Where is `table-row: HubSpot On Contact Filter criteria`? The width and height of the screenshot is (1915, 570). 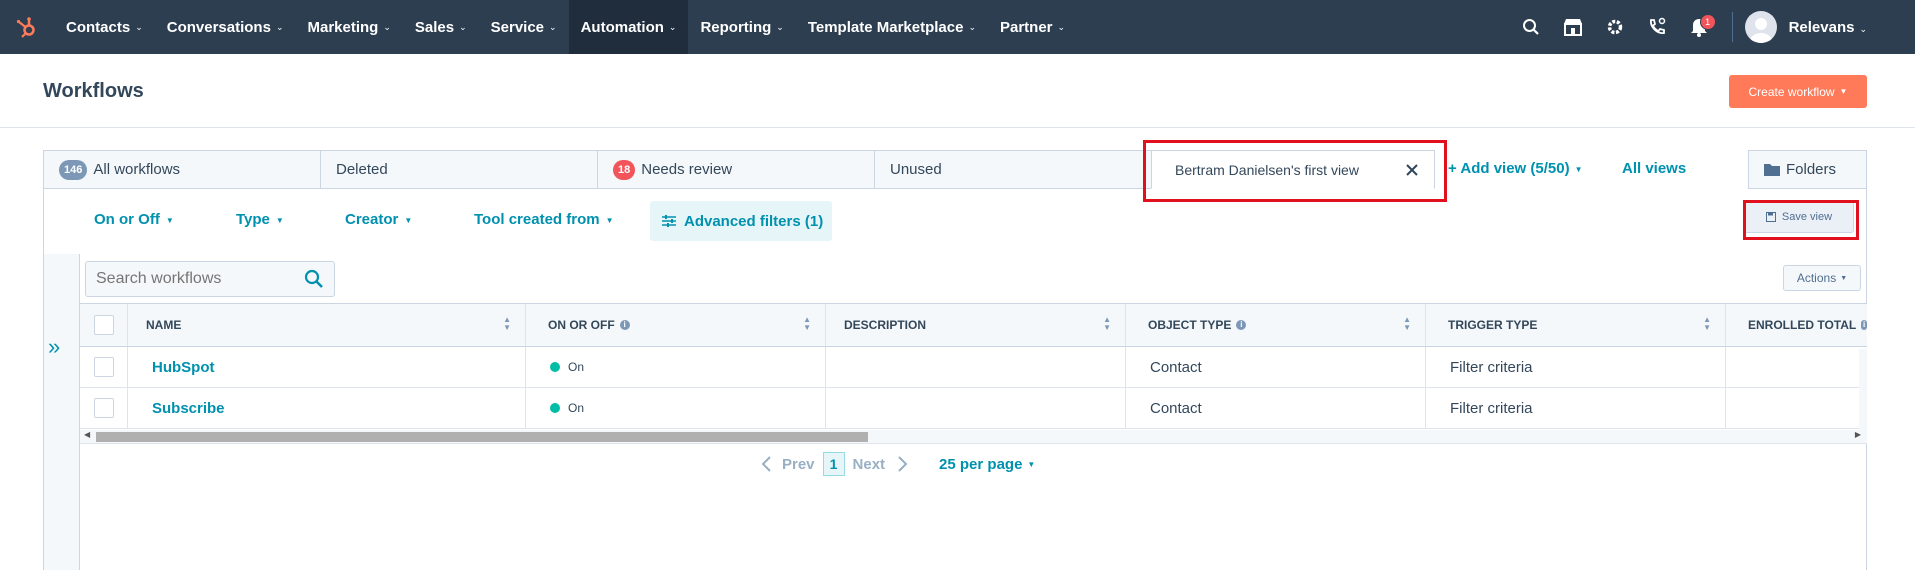 table-row: HubSpot On Contact Filter criteria is located at coordinates (973, 367).